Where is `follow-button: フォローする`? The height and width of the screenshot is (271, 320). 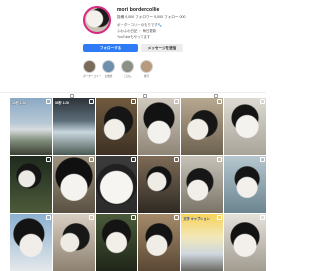 follow-button: フォローする is located at coordinates (110, 48).